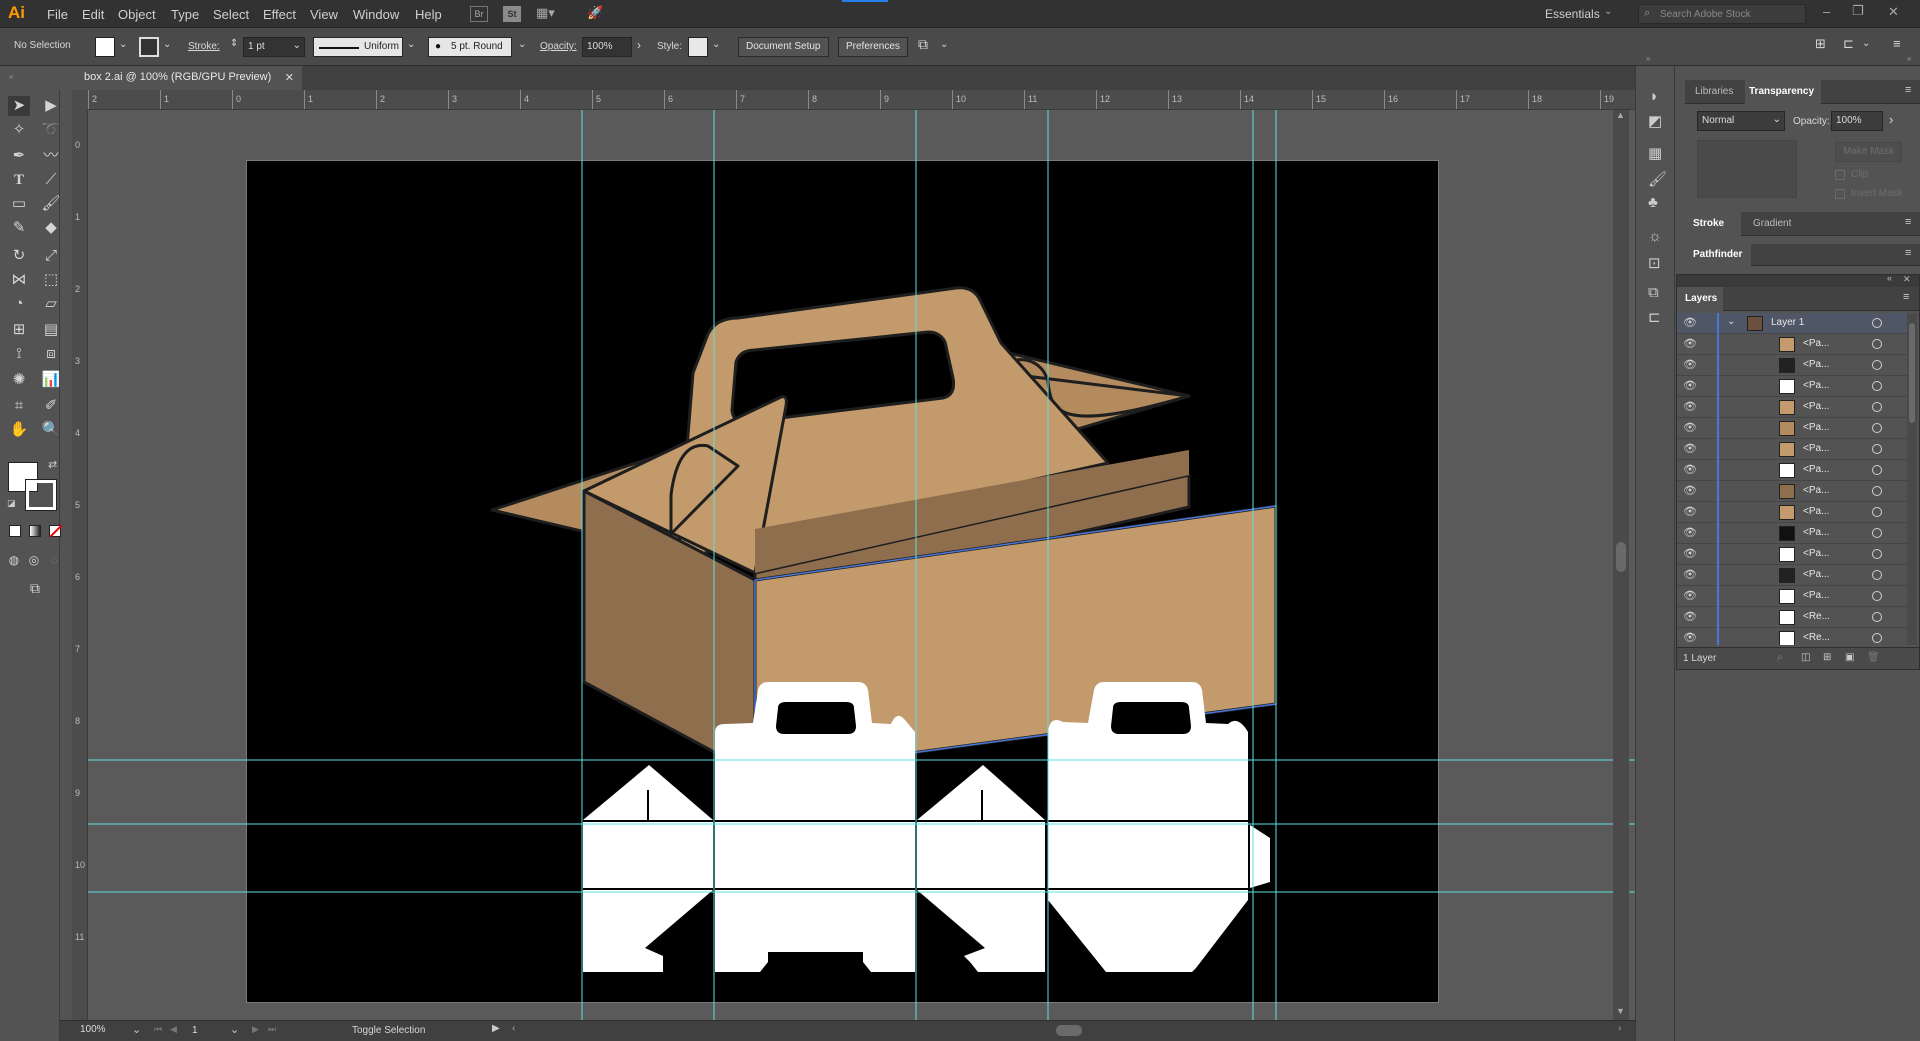 The height and width of the screenshot is (1041, 1920). What do you see at coordinates (51, 304) in the screenshot?
I see `perspective-grid-tool-icon: ▱` at bounding box center [51, 304].